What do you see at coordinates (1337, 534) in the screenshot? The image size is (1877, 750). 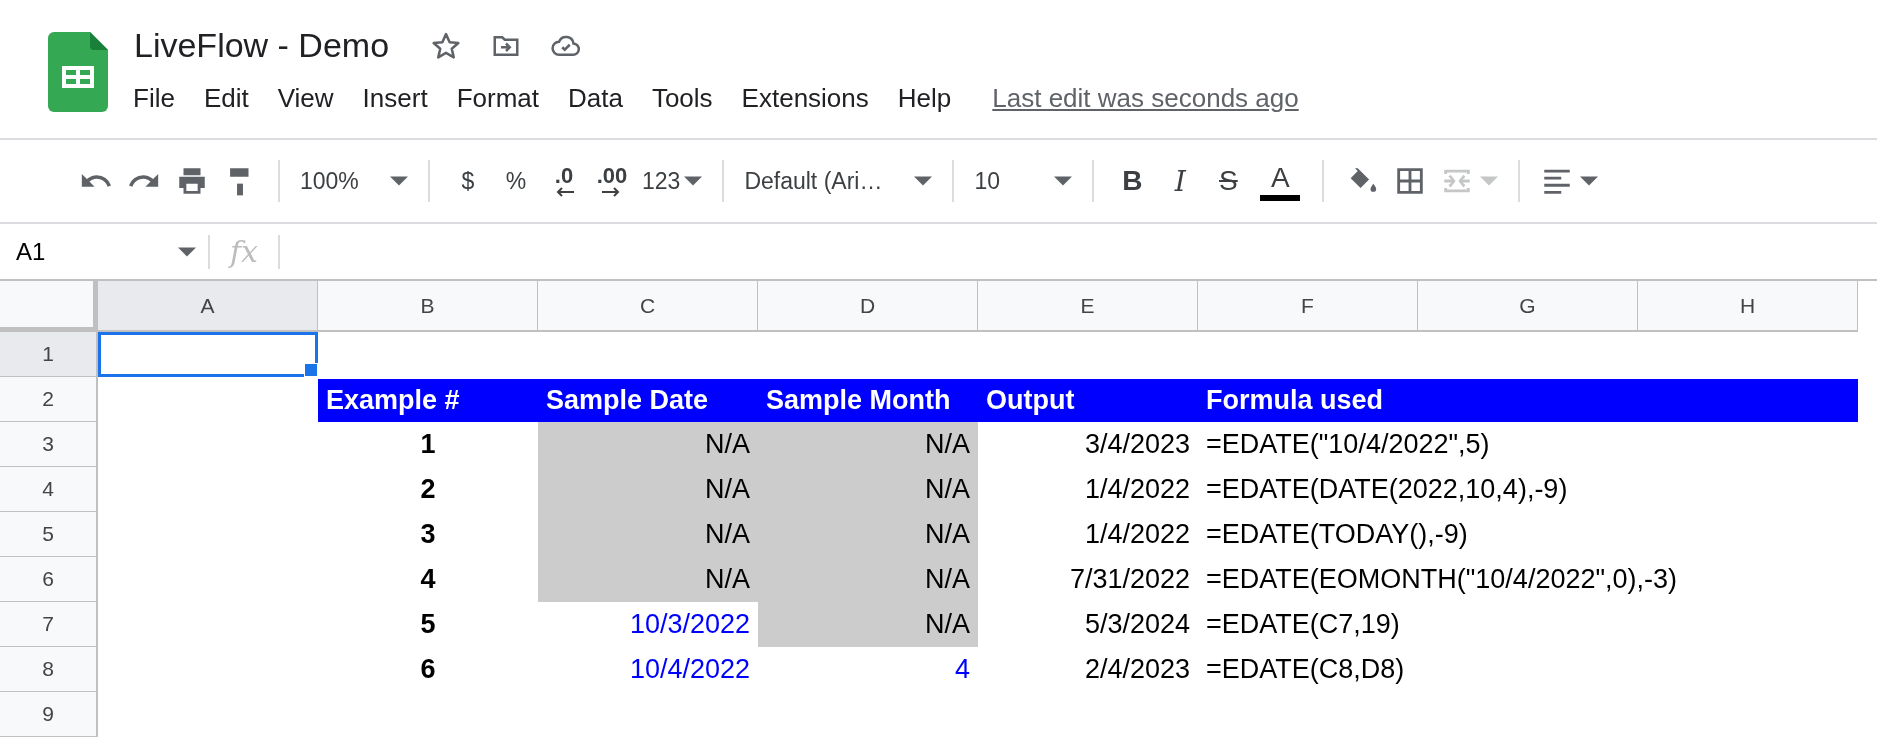 I see `formula-text: =EDATE(TODAY(),-9)` at bounding box center [1337, 534].